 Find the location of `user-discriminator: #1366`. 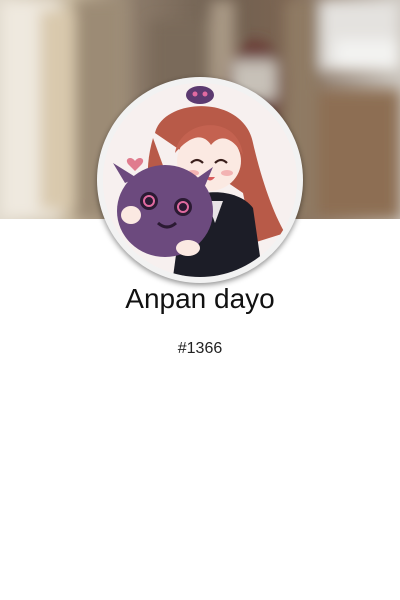

user-discriminator: #1366 is located at coordinates (200, 348).